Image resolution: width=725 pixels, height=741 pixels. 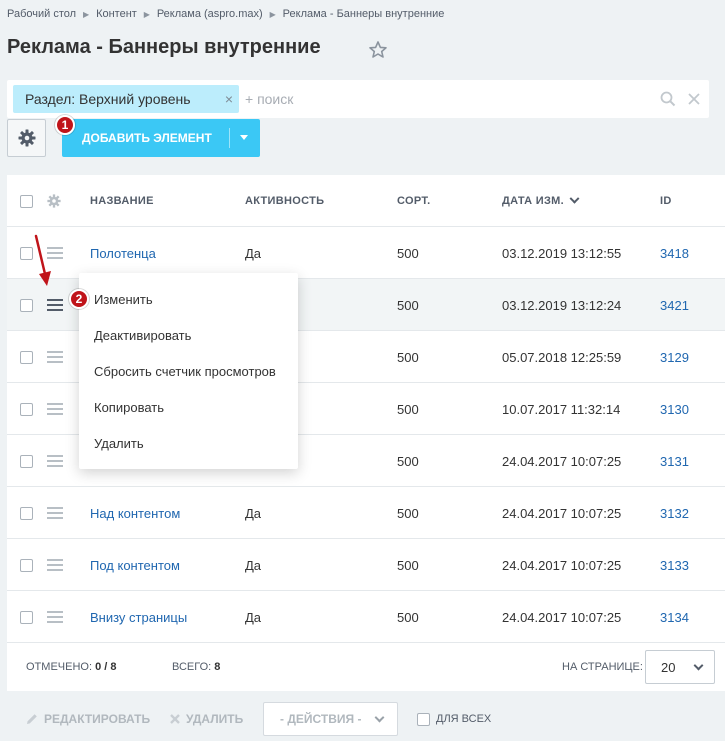 What do you see at coordinates (26, 201) in the screenshot?
I see `select-all-checkbox` at bounding box center [26, 201].